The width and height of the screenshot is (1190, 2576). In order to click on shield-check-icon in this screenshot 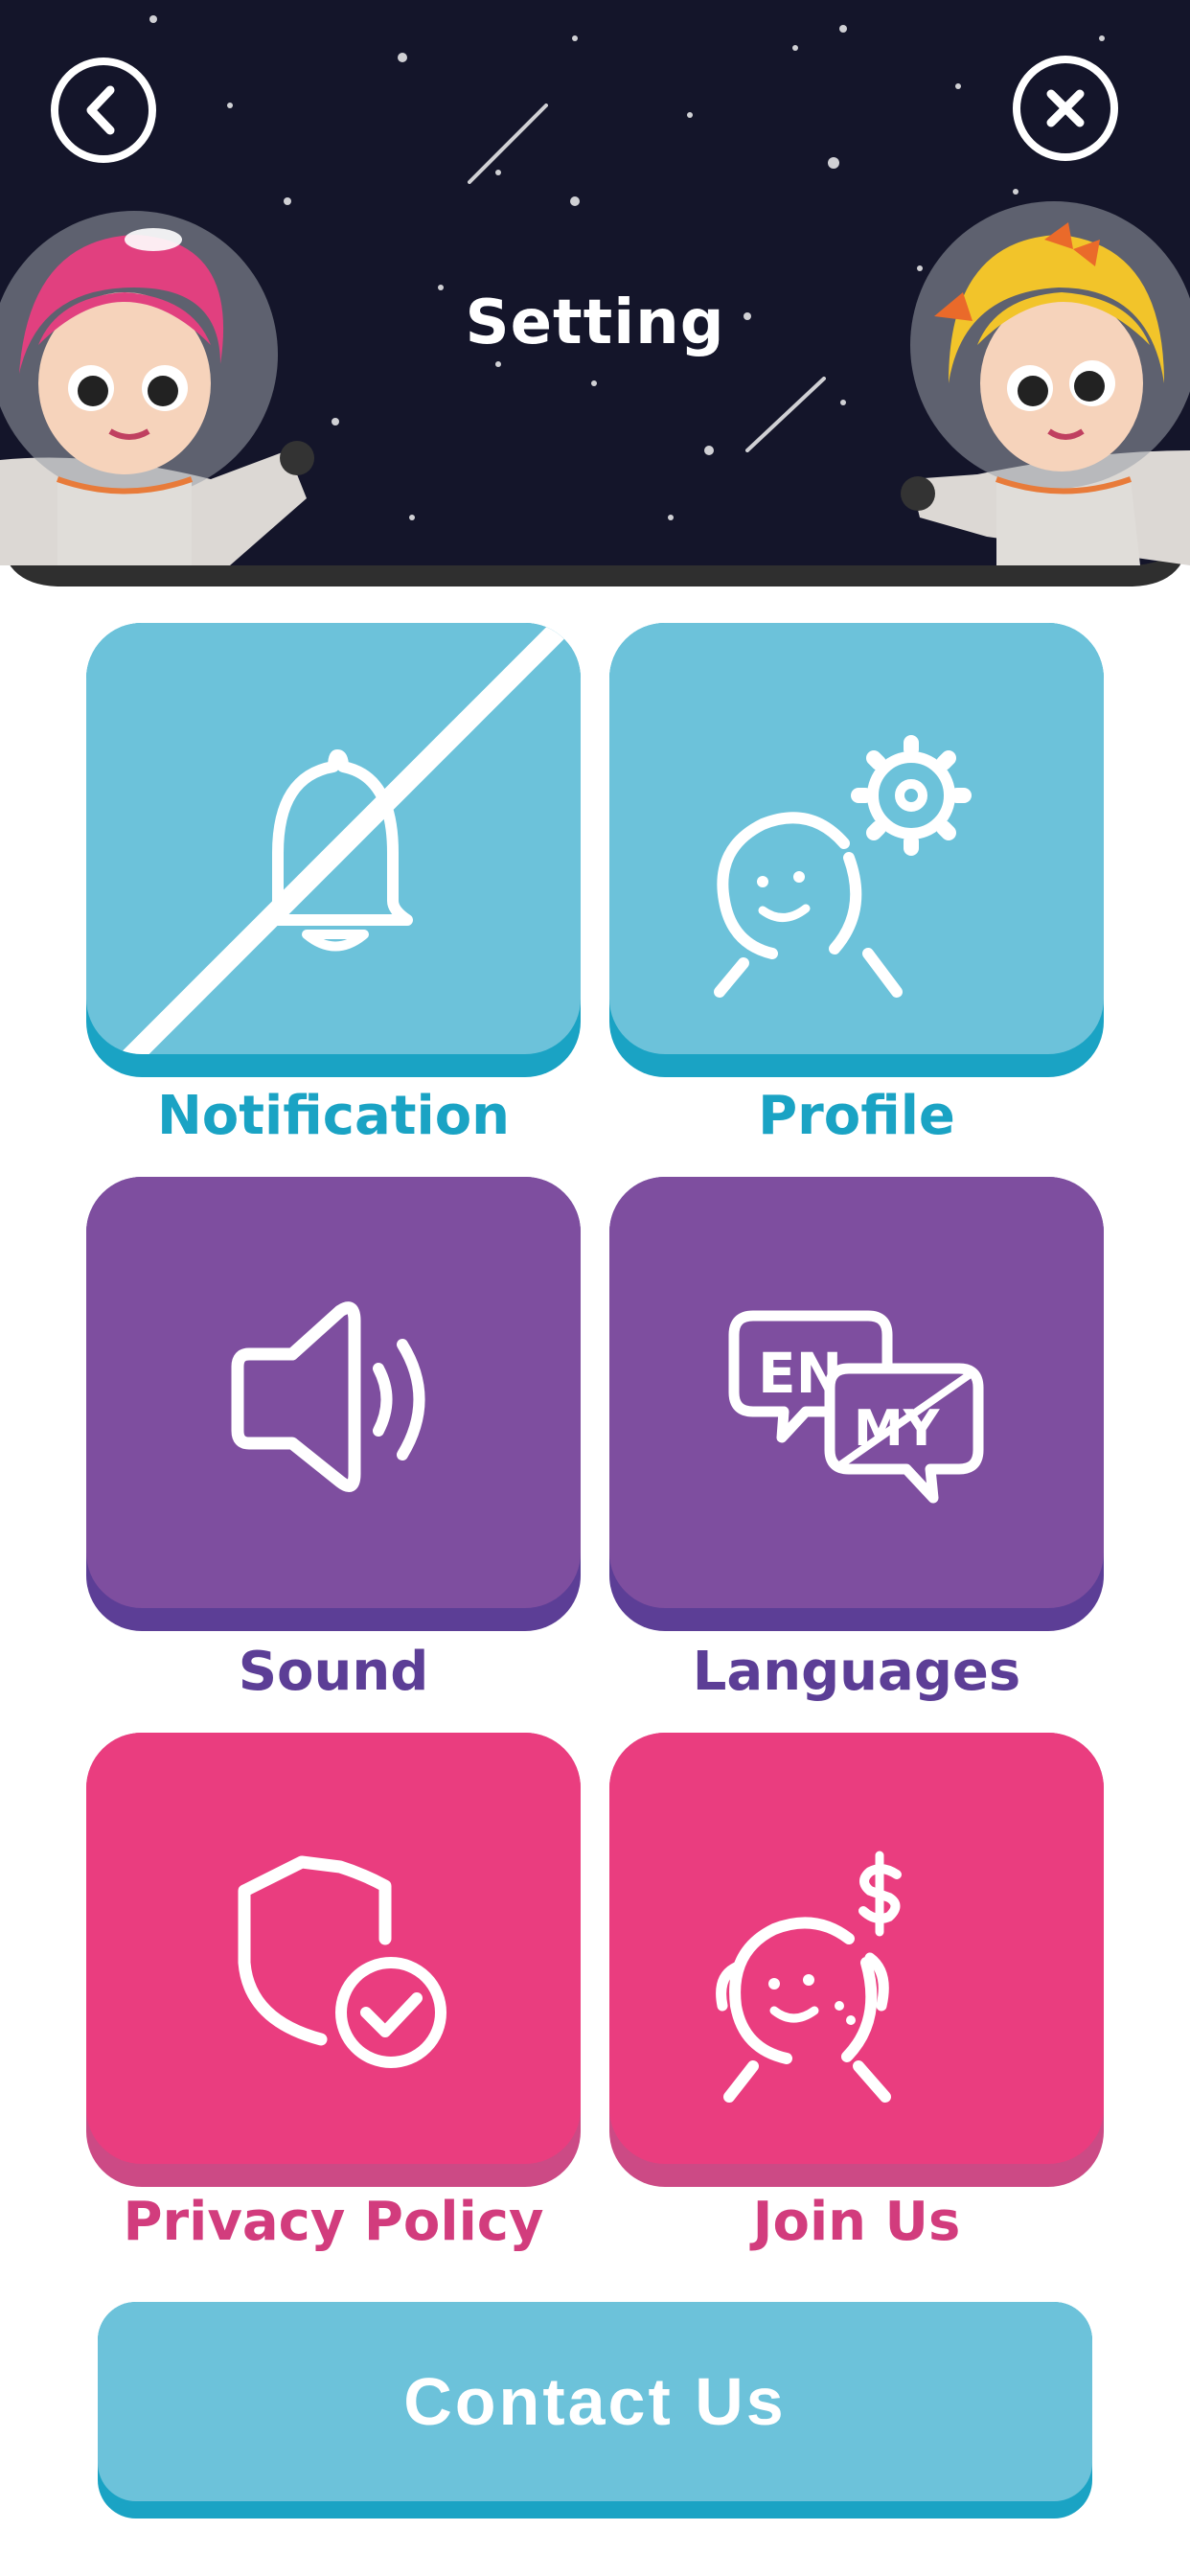, I will do `click(342, 1961)`.